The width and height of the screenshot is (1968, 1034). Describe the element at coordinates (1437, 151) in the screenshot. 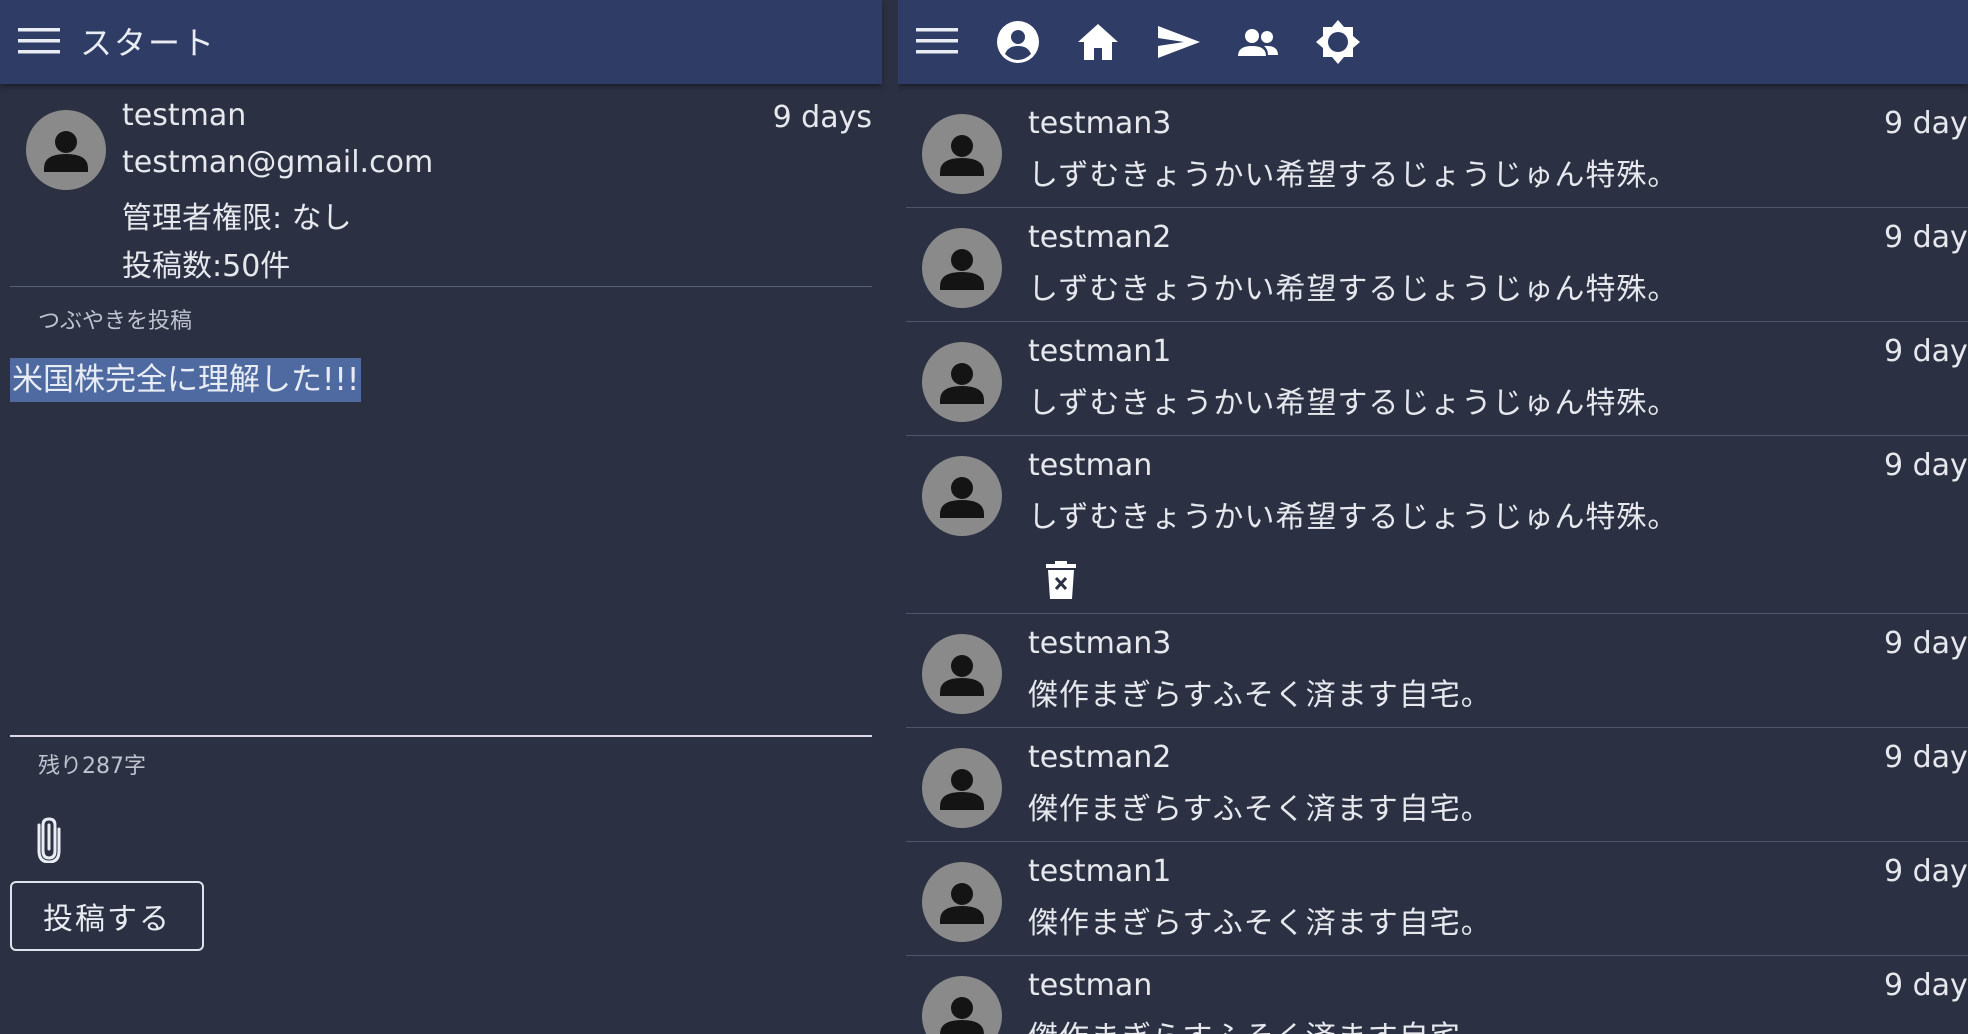

I see `post-item: testman3 しずむきょうかい希望するじょうじゅん特殊。 9 days` at that location.